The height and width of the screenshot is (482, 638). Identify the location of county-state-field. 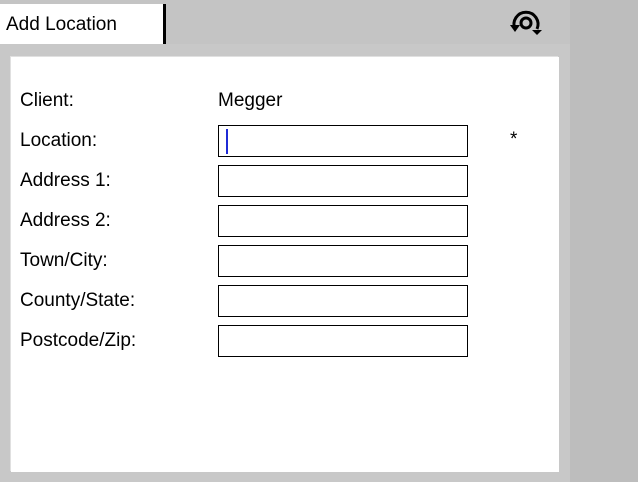
(343, 301).